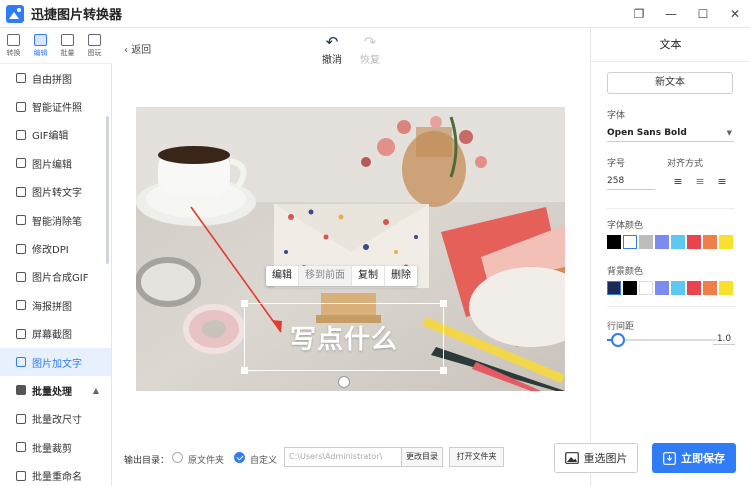 This screenshot has width=750, height=486. I want to click on tab-label: 转换, so click(13, 53).